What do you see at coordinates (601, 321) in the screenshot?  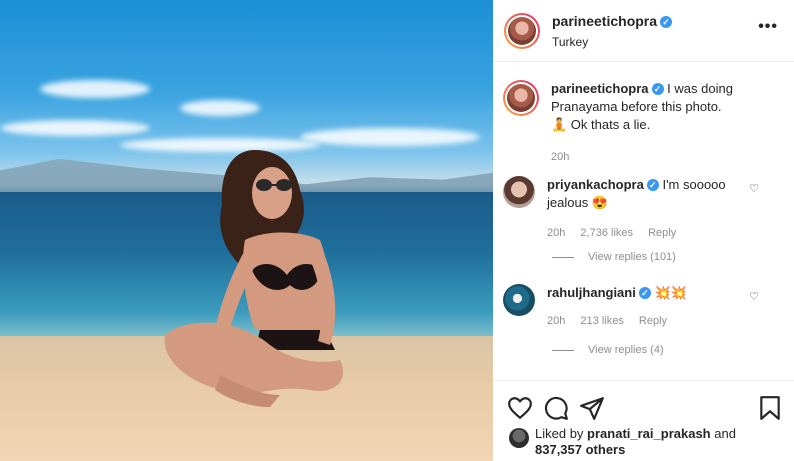 I see `comment-likes: 213 likes` at bounding box center [601, 321].